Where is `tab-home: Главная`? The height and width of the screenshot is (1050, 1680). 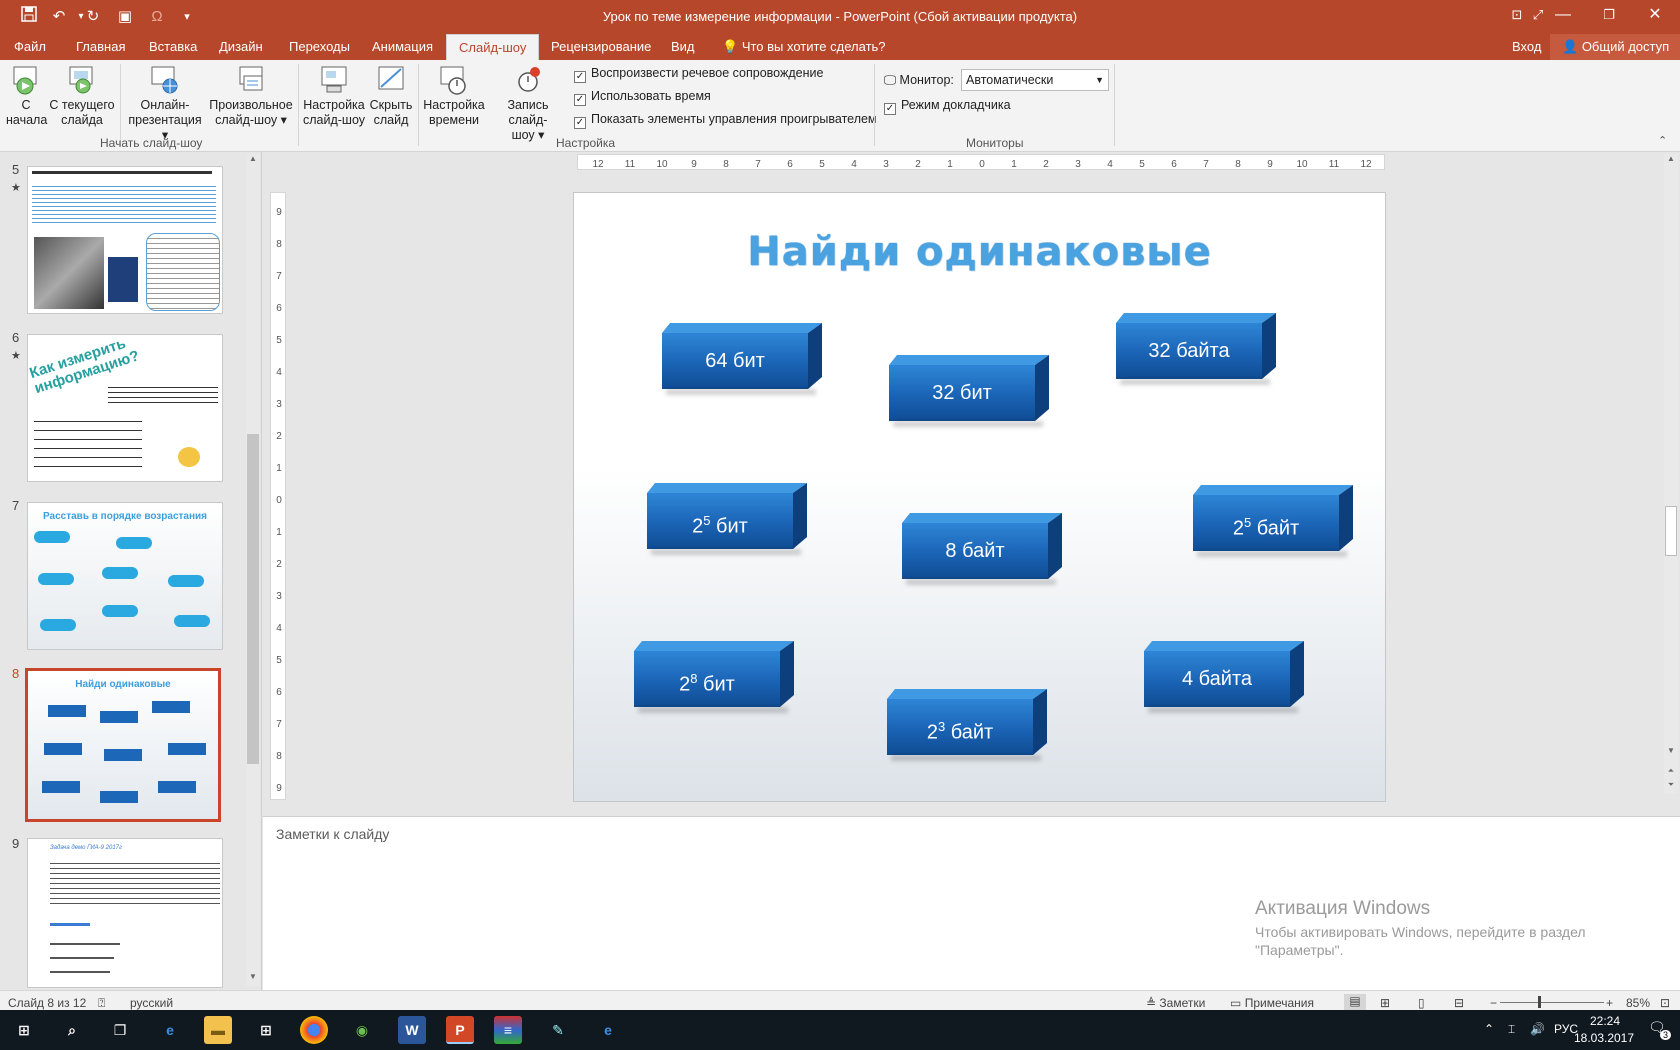
tab-home: Главная is located at coordinates (100, 47).